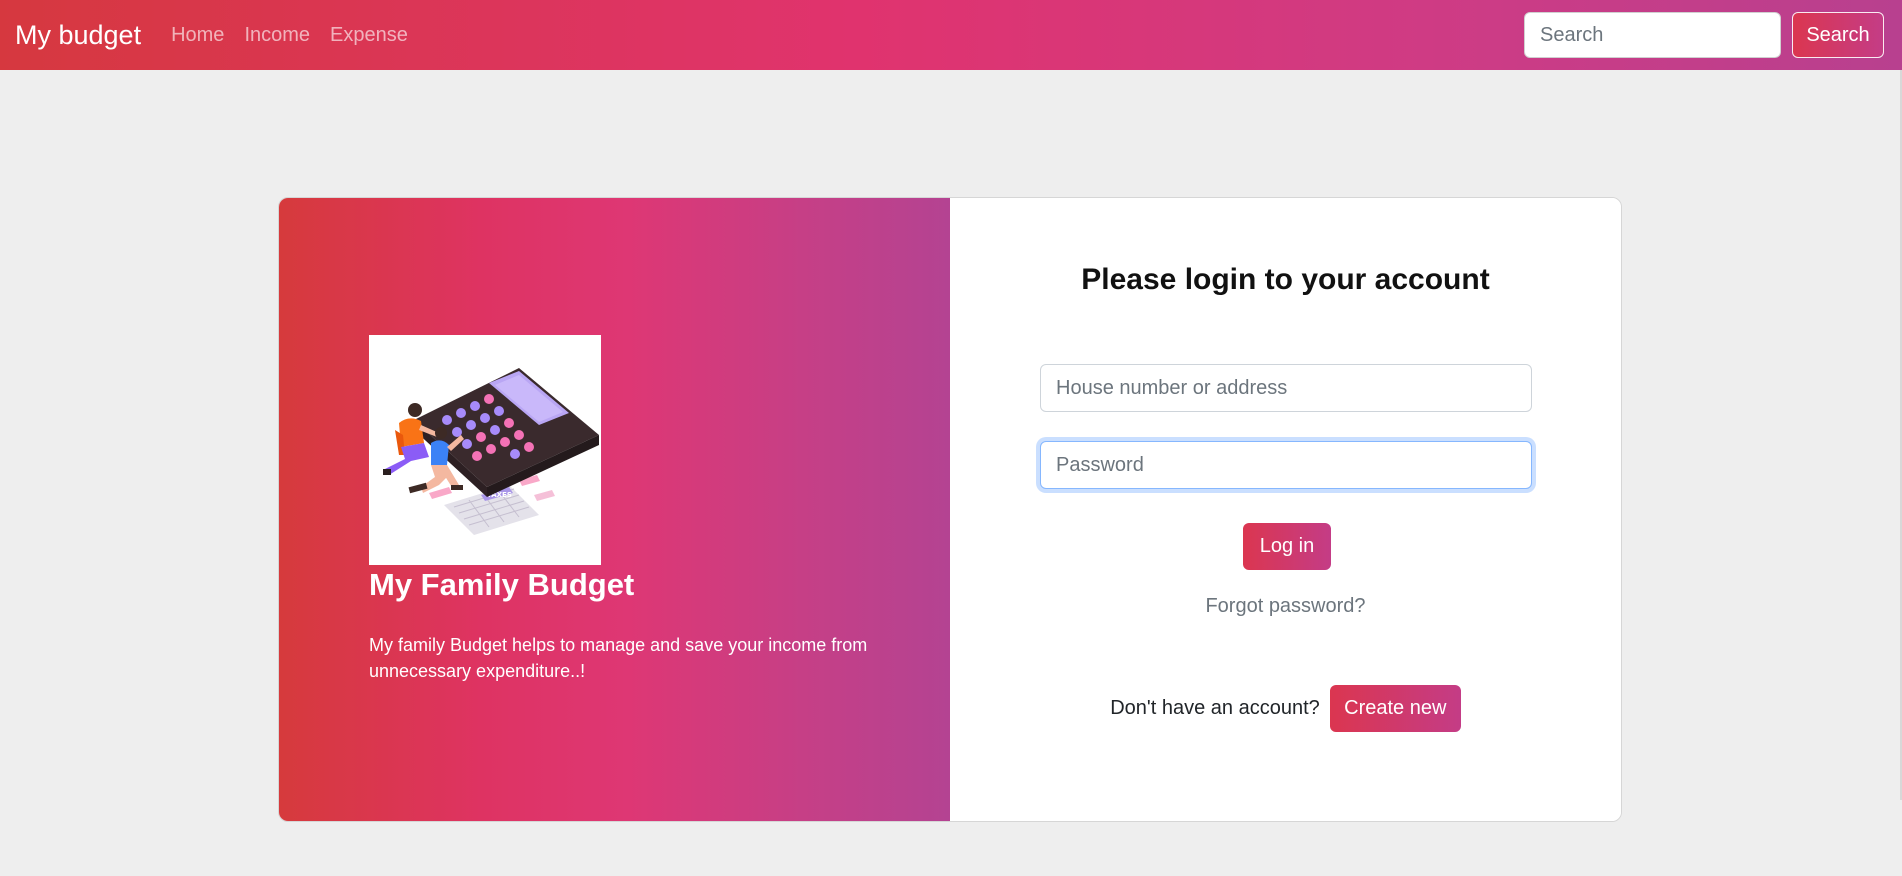  What do you see at coordinates (491, 451) in the screenshot?
I see `calculator-illustration-icon: TAXES` at bounding box center [491, 451].